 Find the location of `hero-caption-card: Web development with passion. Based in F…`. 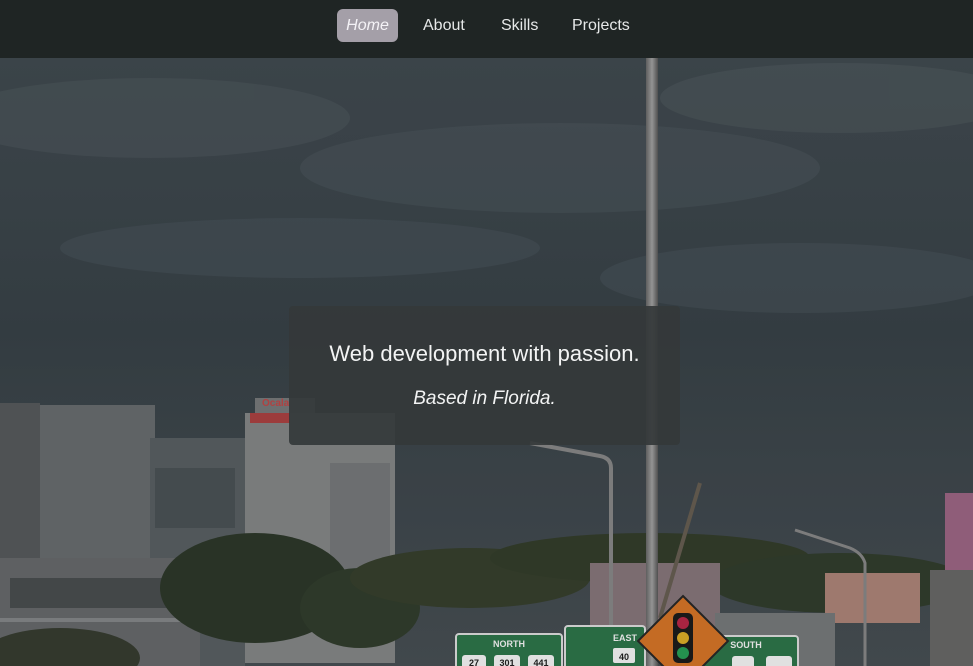

hero-caption-card: Web development with passion. Based in F… is located at coordinates (484, 375).